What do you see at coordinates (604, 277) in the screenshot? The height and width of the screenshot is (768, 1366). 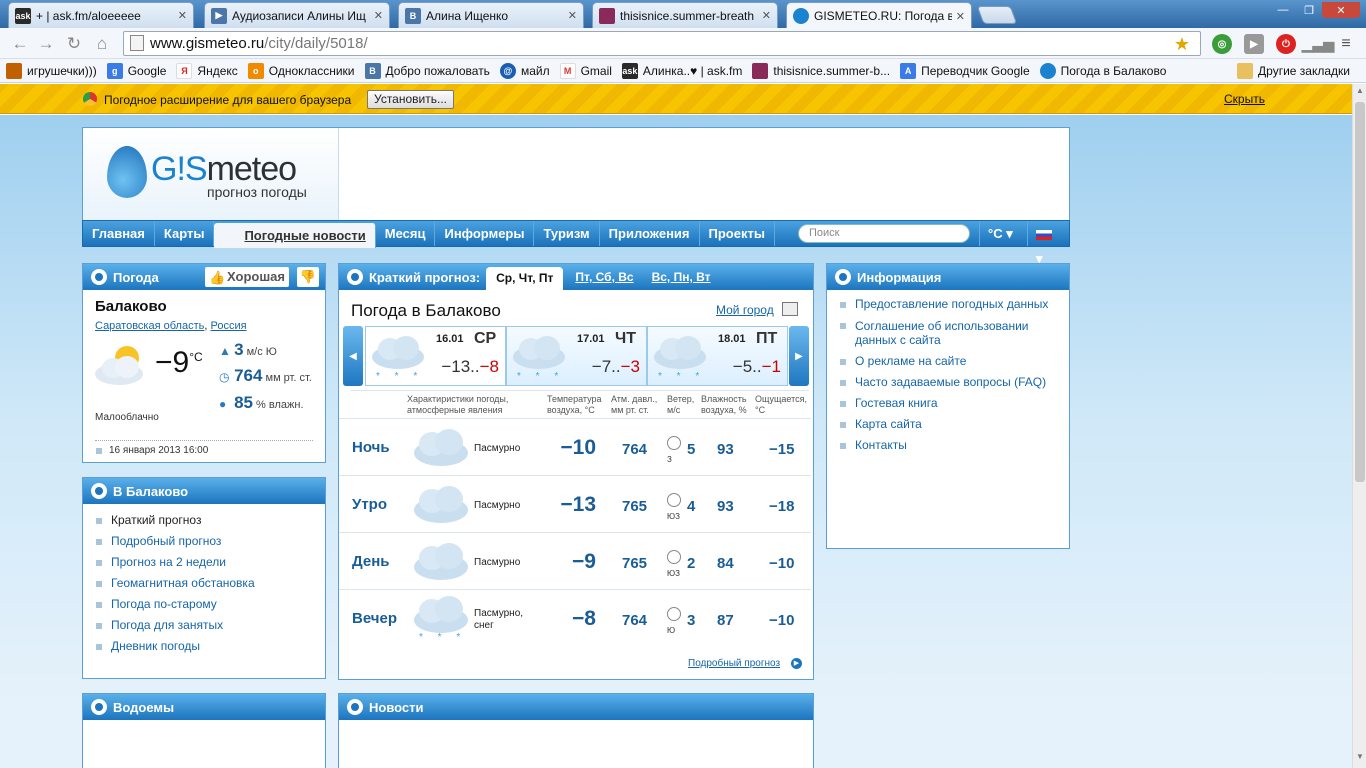 I see `tab-fri-sat-sun: Пт, Сб, Вс` at bounding box center [604, 277].